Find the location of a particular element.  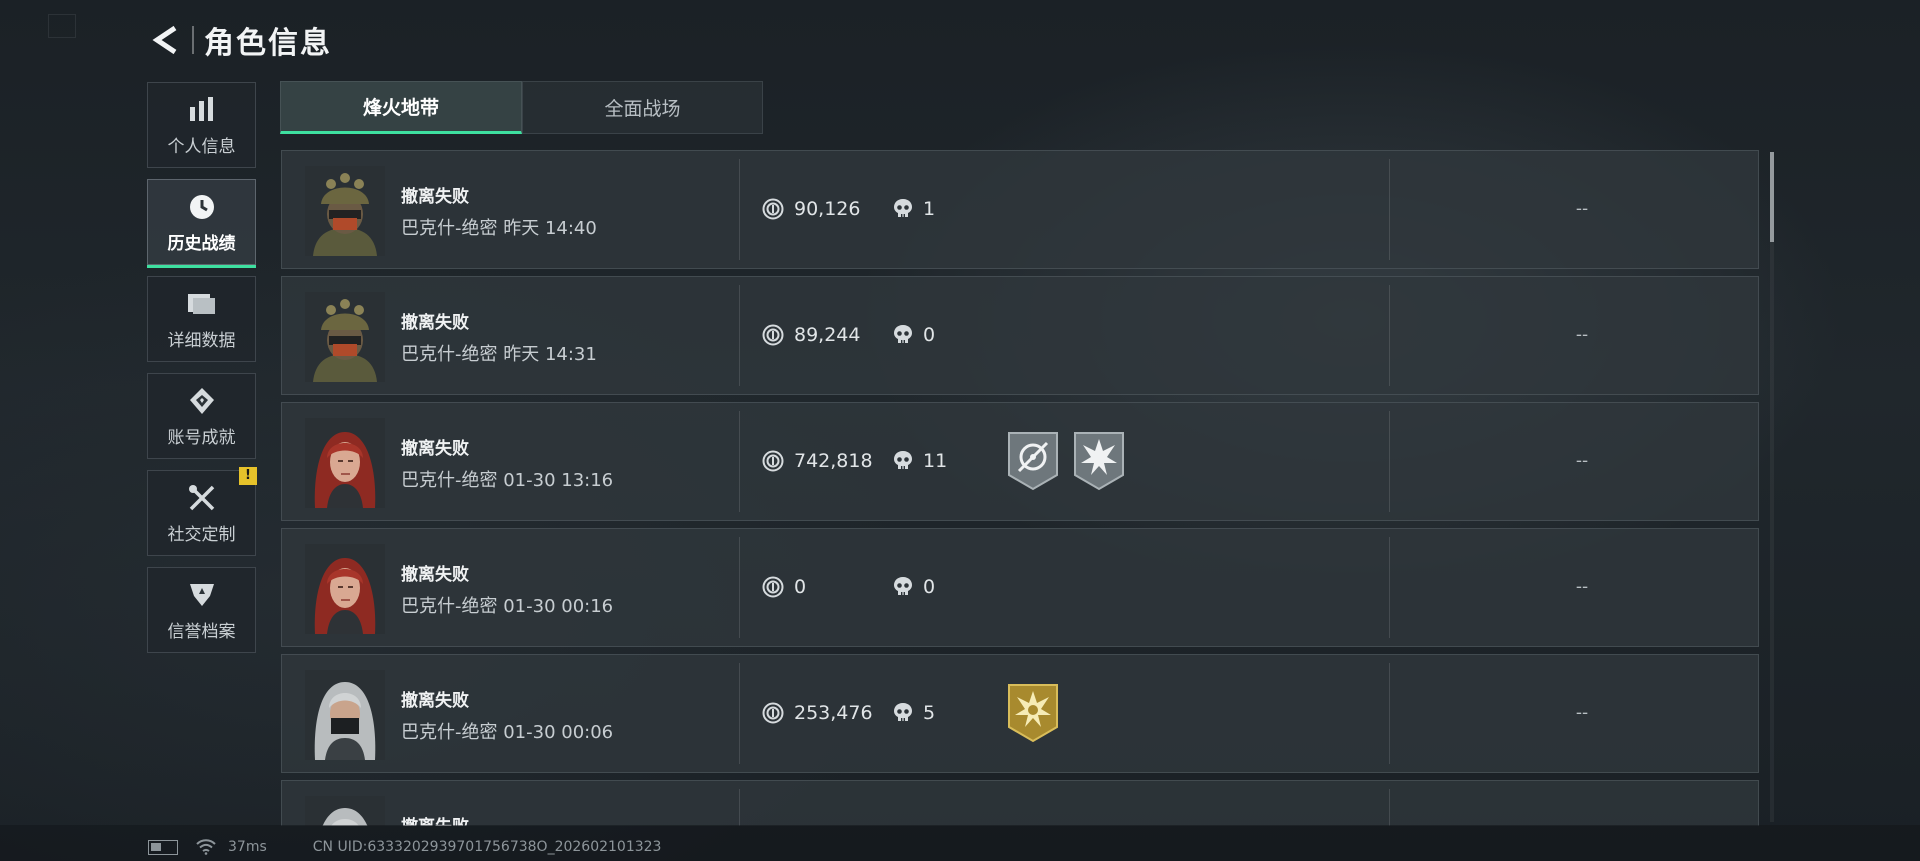

mode-tabs: 烽火地带 全面战场 is located at coordinates (521, 107).